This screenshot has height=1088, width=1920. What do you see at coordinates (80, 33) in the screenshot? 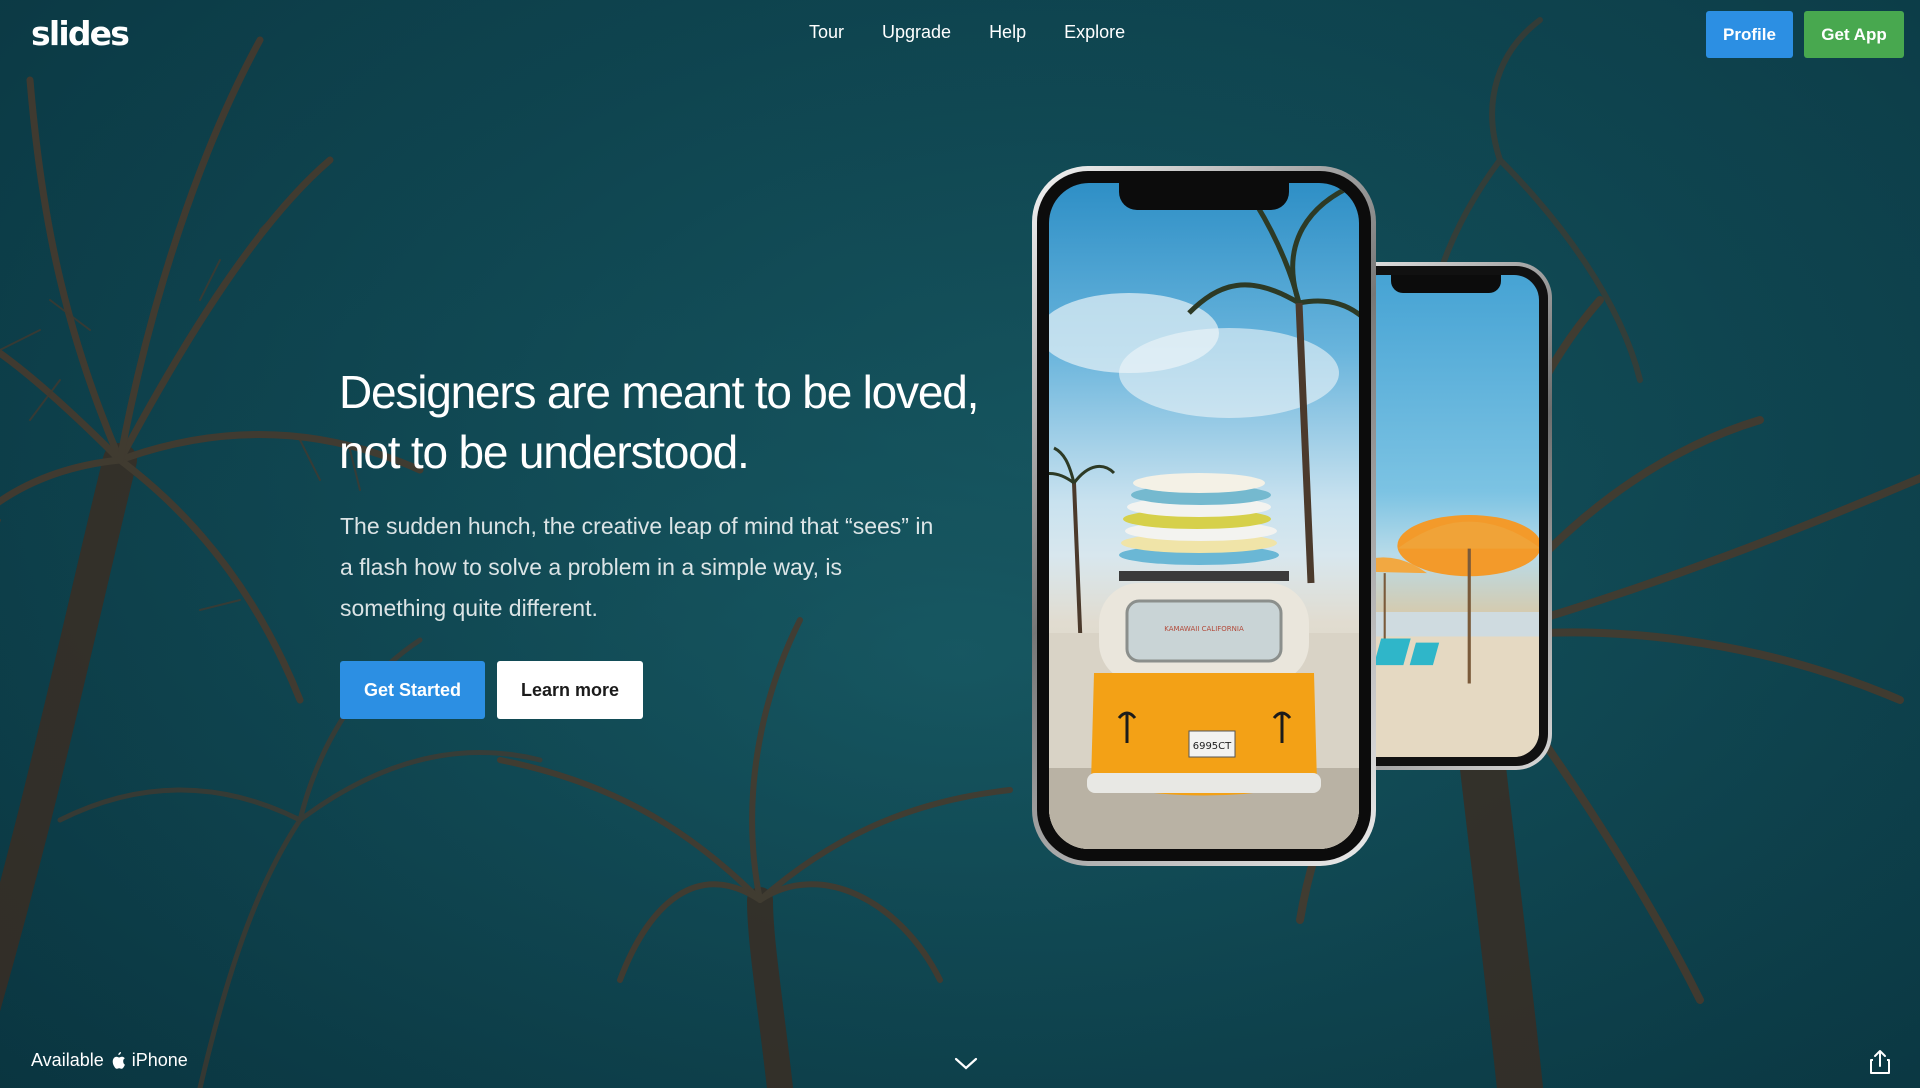
I see `slides-logo: slides` at bounding box center [80, 33].